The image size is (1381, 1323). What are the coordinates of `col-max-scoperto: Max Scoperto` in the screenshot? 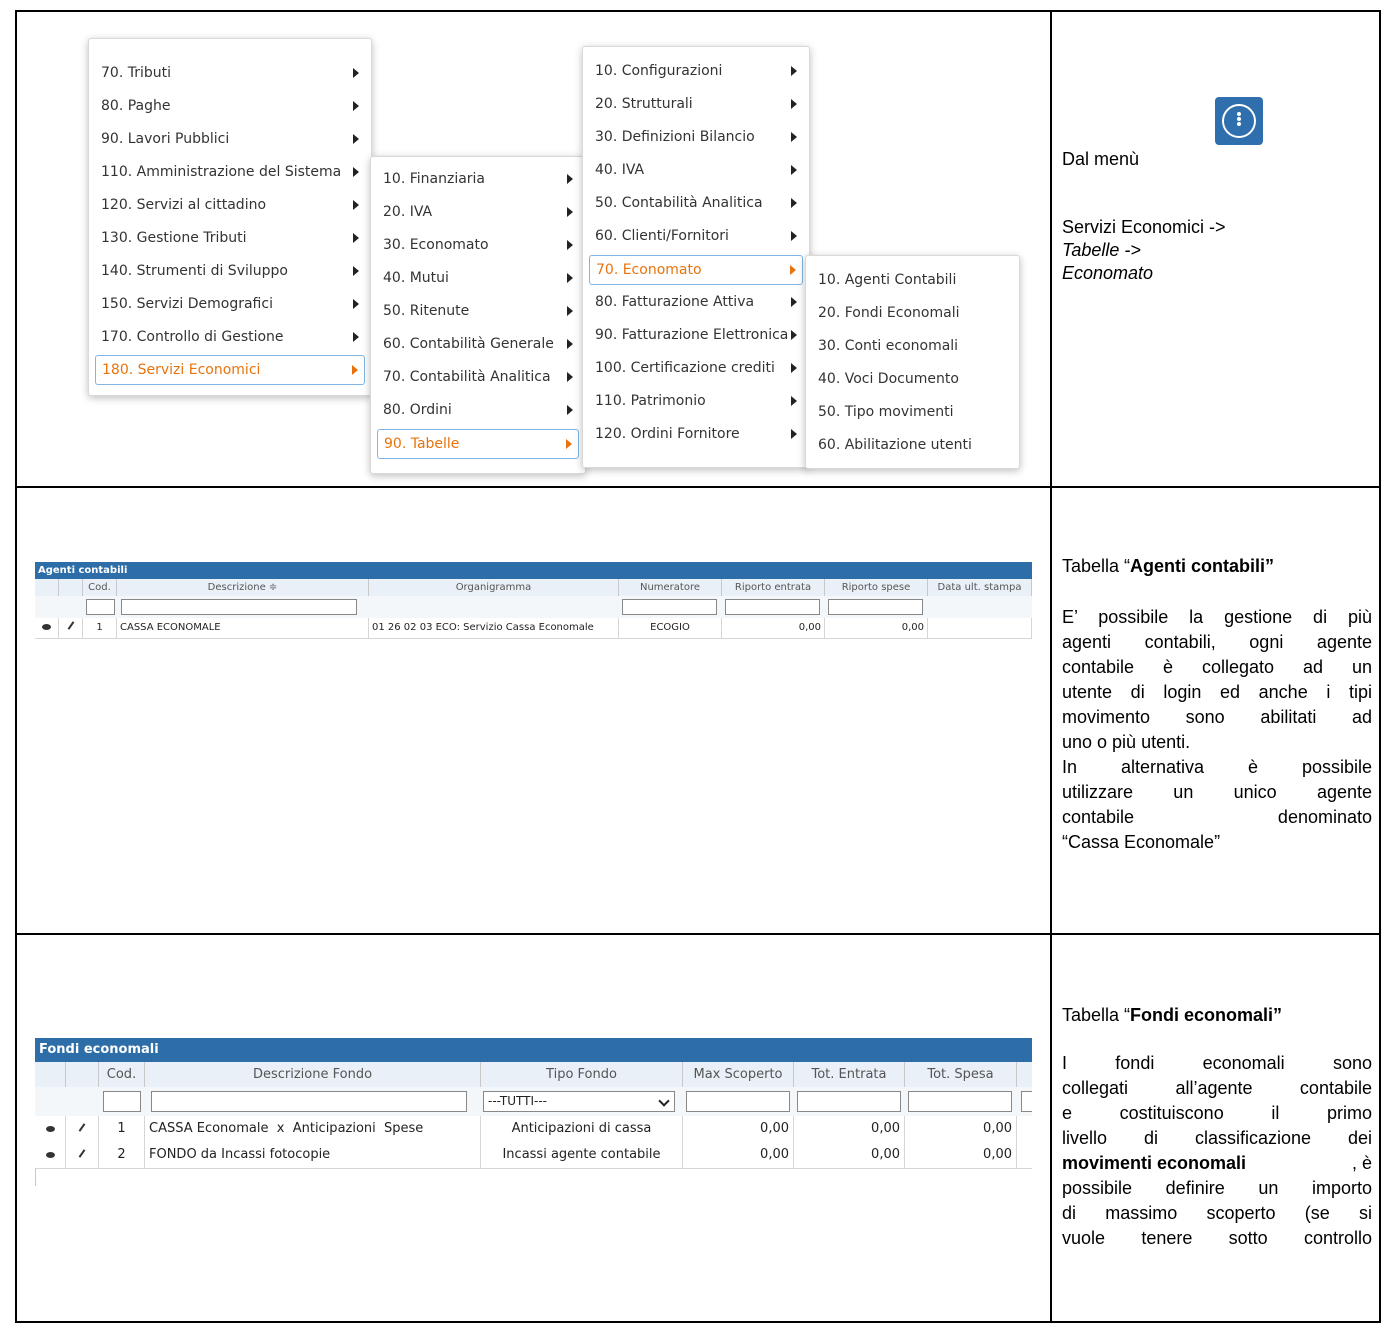 It's located at (738, 1074).